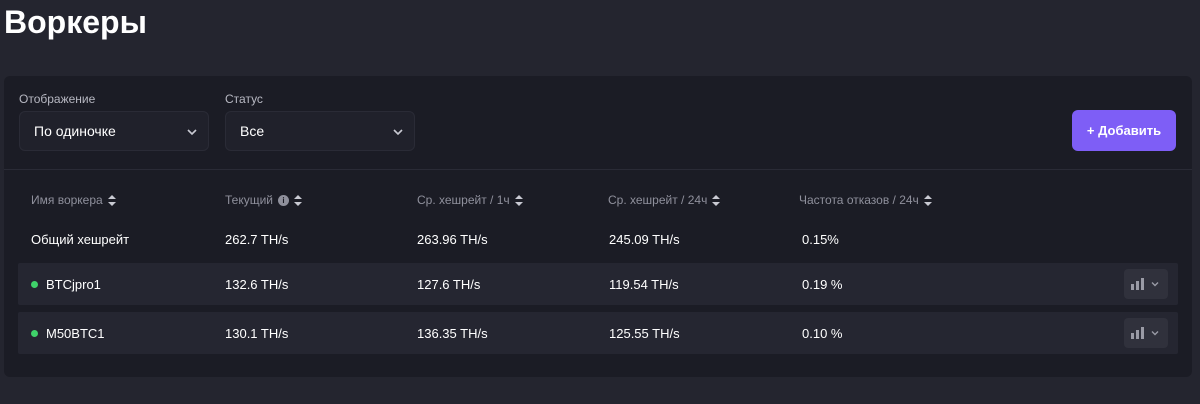  I want to click on column-header-avg-24h: Ср. хешрейт / 24ч, so click(664, 200).